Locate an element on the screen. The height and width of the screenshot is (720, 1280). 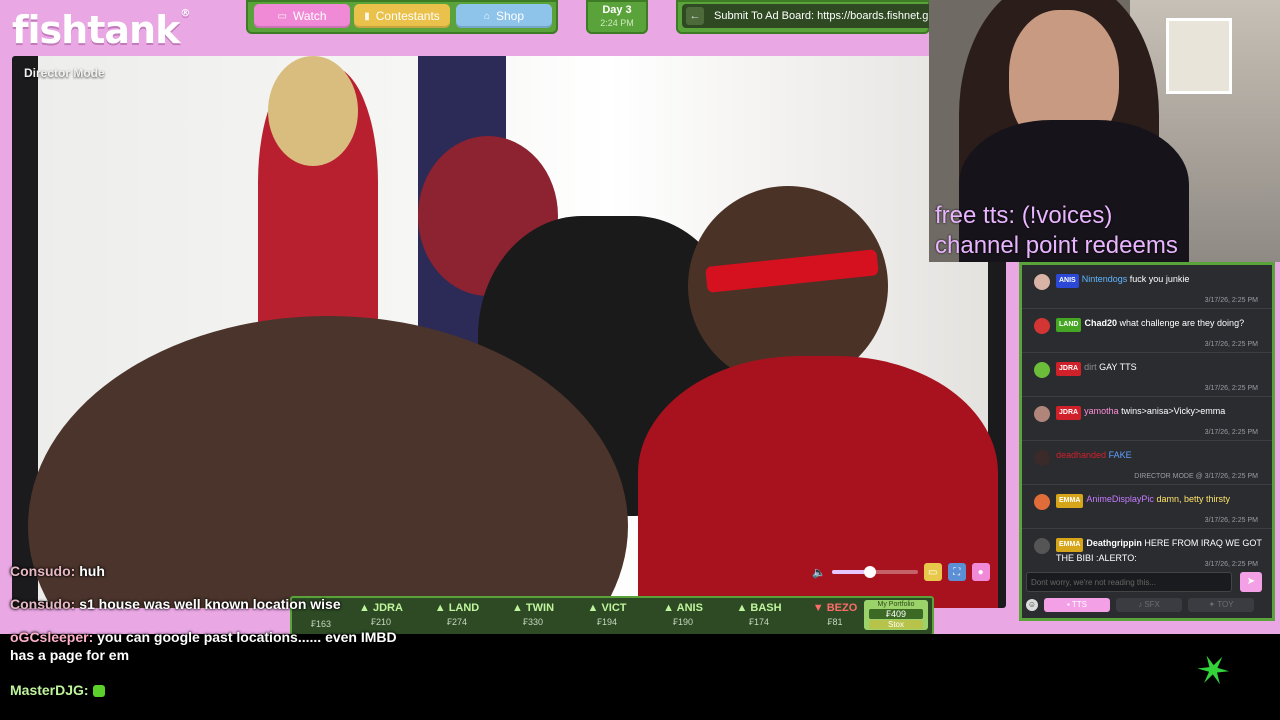
stream-chat-line: MasterDJG: is located at coordinates (57, 690).